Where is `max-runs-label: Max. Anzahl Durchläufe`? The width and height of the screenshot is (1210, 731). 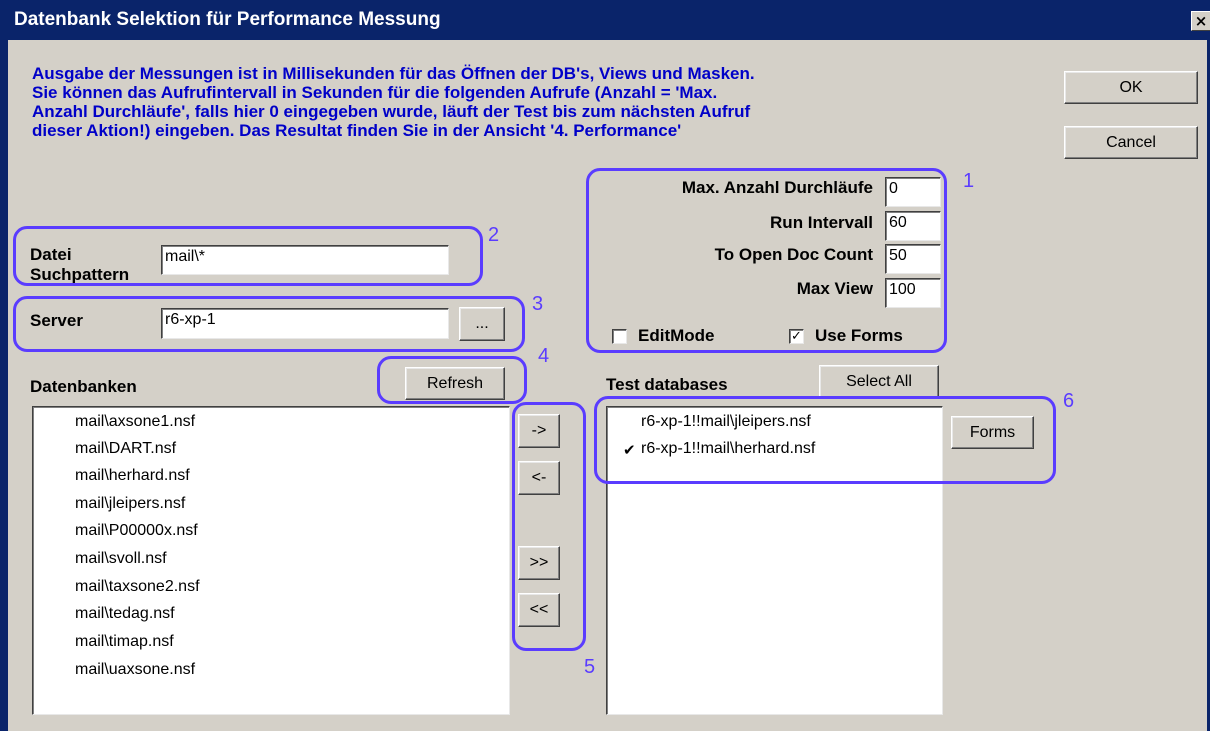
max-runs-label: Max. Anzahl Durchläufe is located at coordinates (777, 187).